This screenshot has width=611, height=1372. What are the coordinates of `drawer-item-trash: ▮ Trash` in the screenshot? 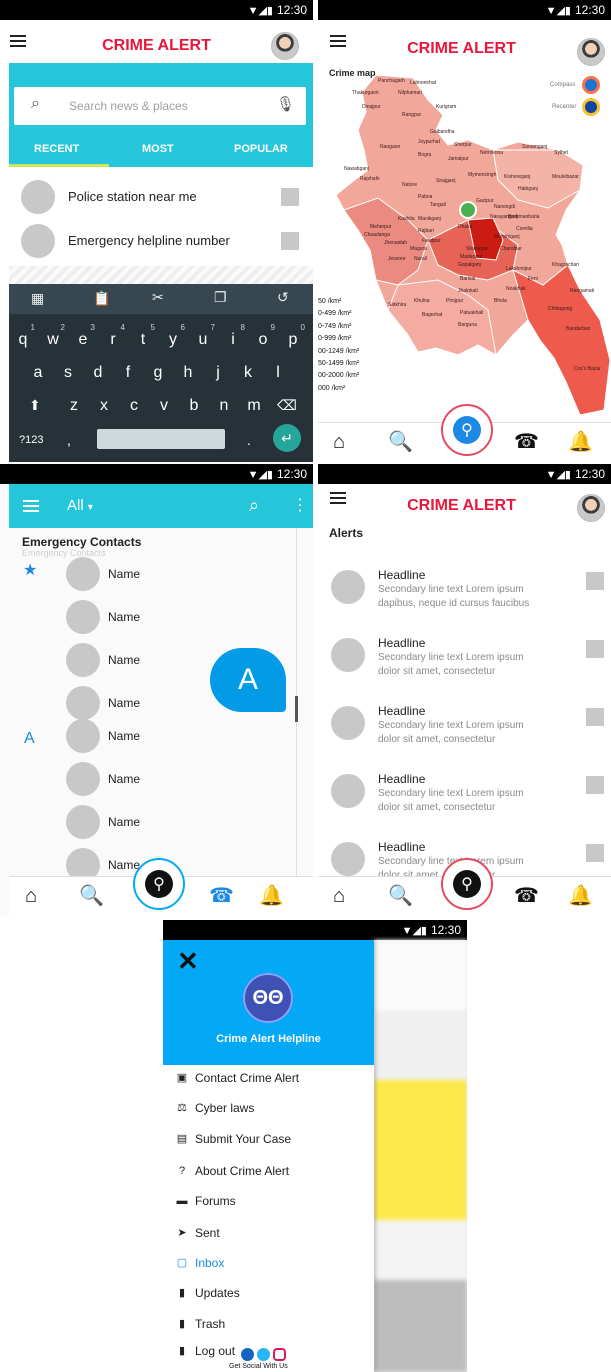 It's located at (270, 1325).